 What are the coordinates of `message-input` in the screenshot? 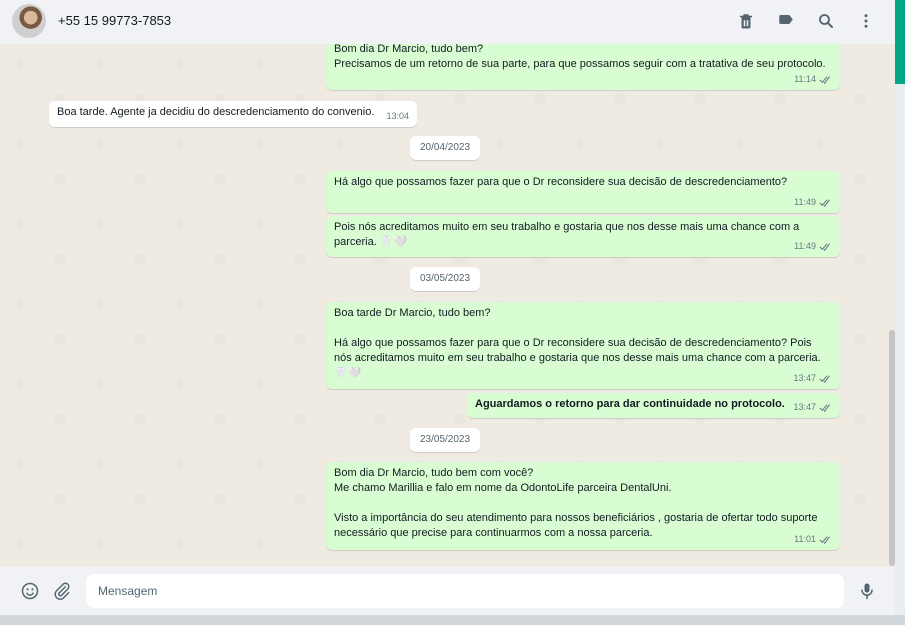 It's located at (465, 591).